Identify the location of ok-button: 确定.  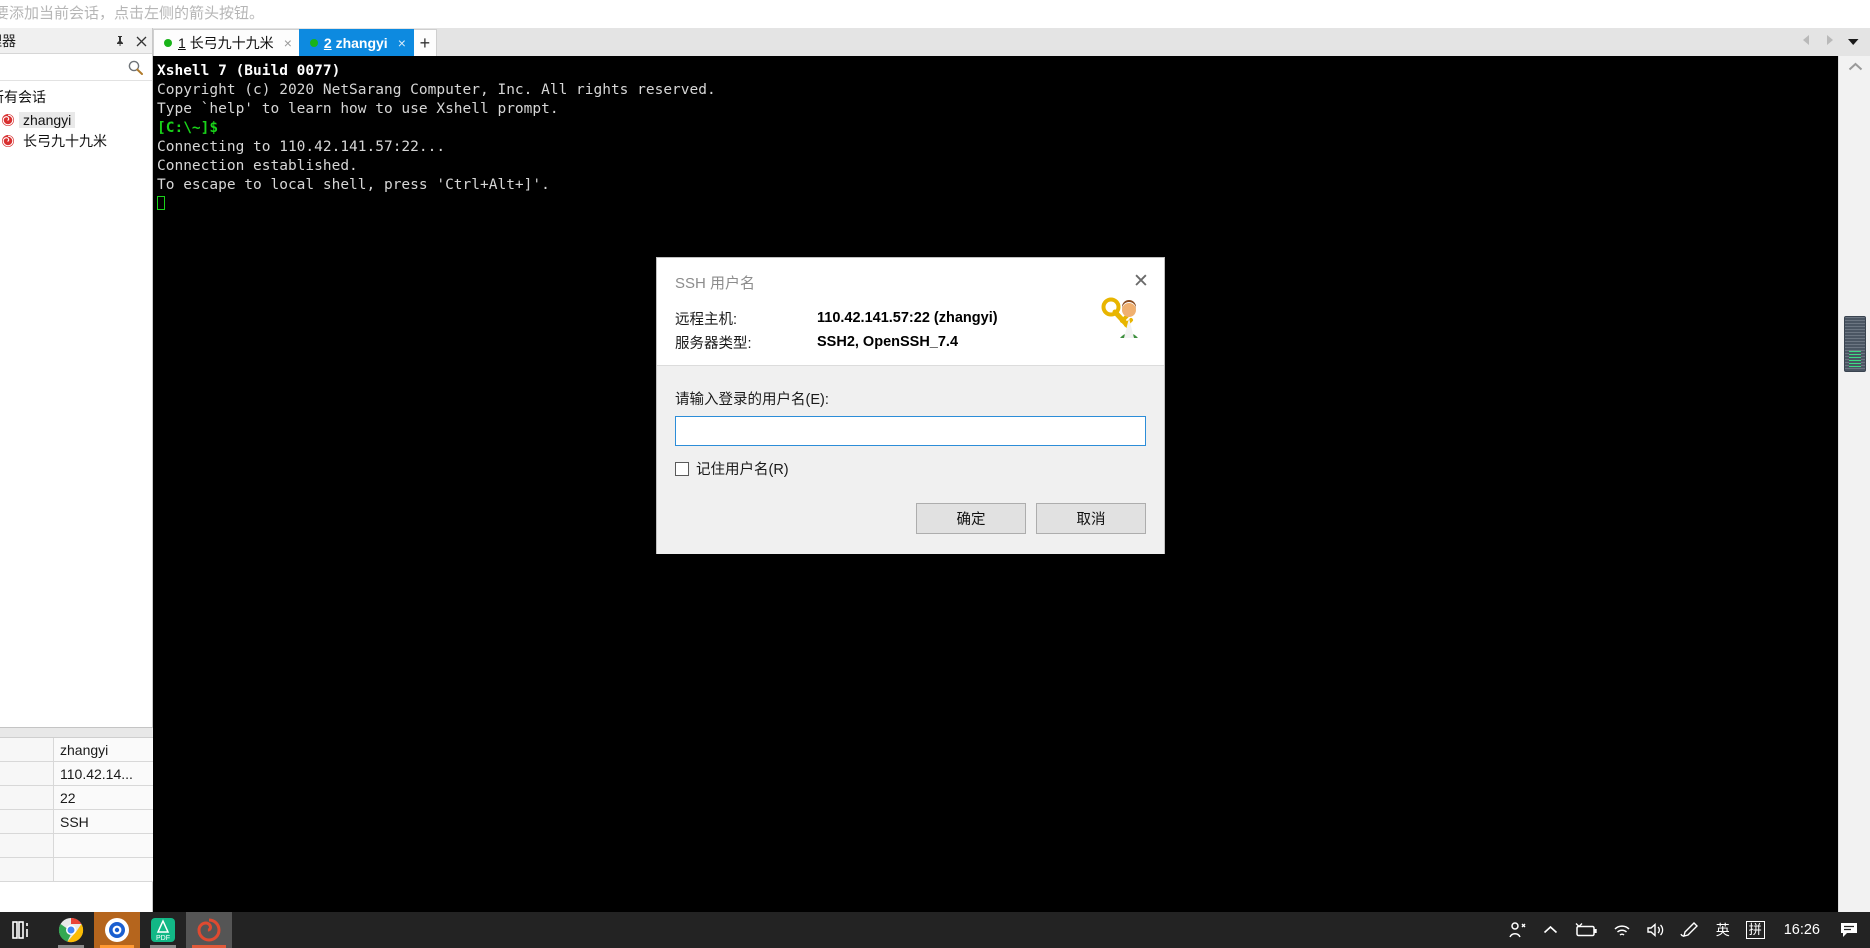
(971, 518).